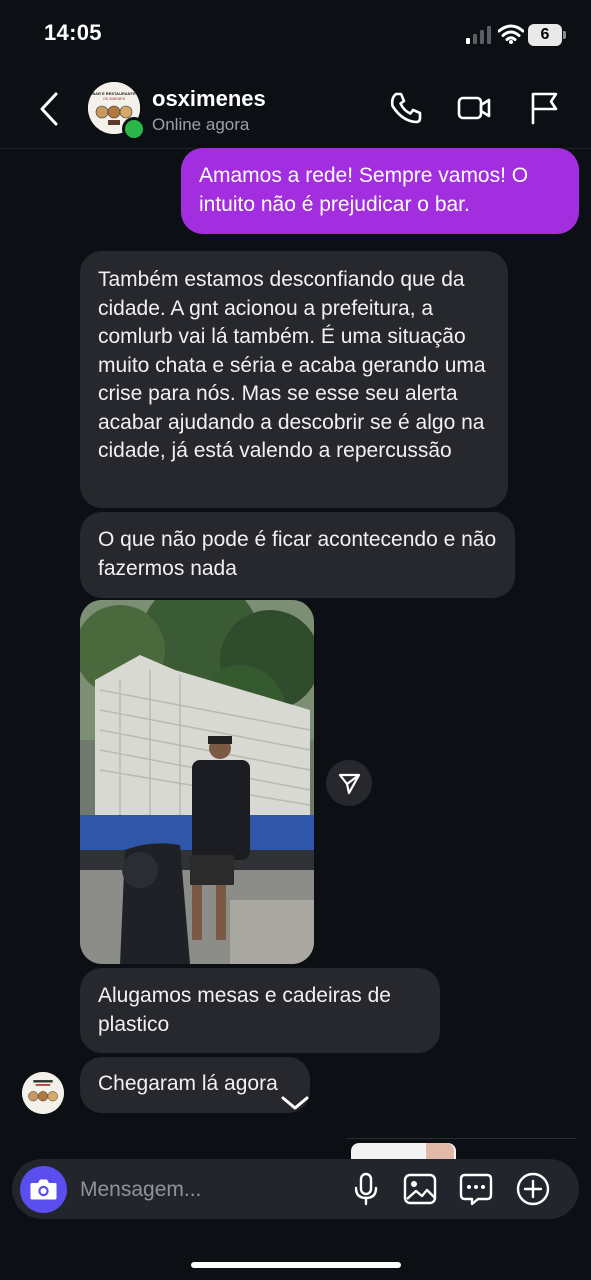 The image size is (591, 1280). Describe the element at coordinates (114, 99) in the screenshot. I see `logo-line2: OS XIMENES` at that location.